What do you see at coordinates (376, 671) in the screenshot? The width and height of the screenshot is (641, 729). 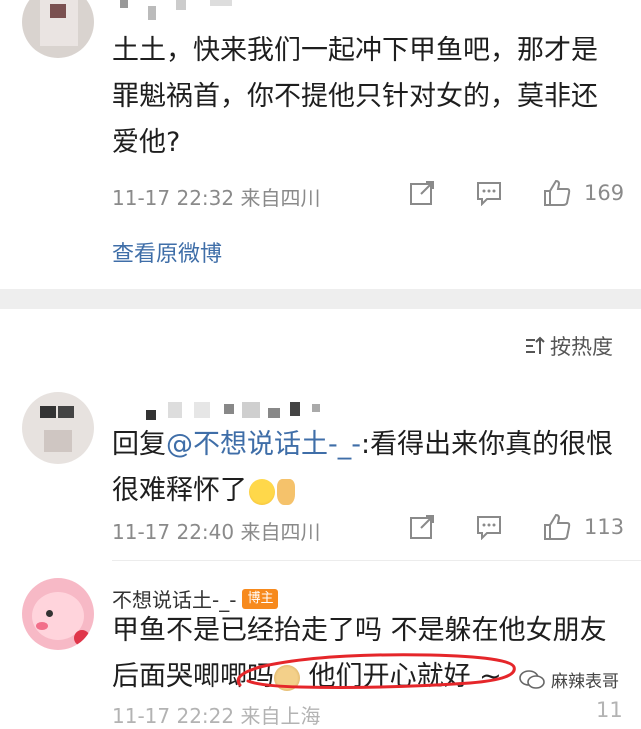 I see `annotation-underline` at bounding box center [376, 671].